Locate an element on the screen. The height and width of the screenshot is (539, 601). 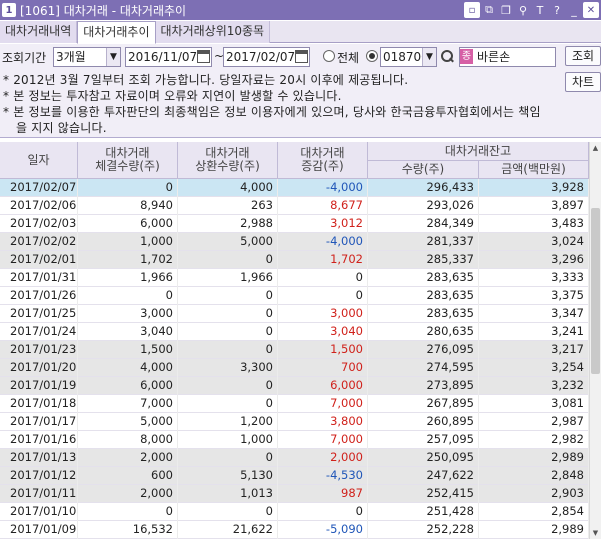
table-row: 2017/01/09 16,532 21,622 -5,090 252,228 2,989 is located at coordinates (294, 530).